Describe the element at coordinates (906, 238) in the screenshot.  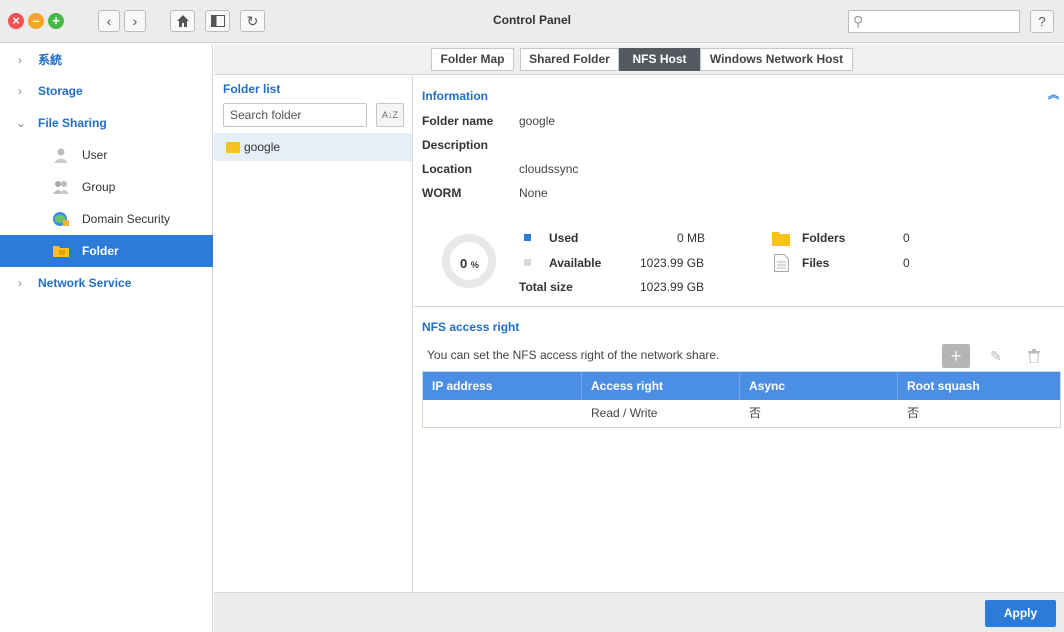
I see `folders-value: 0` at that location.